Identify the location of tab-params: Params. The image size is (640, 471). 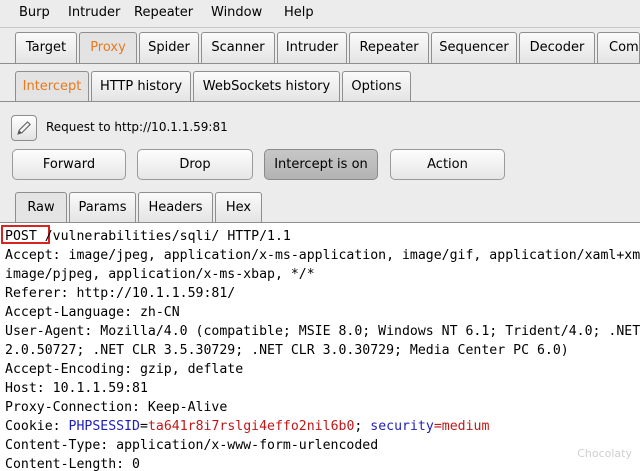
(102, 207).